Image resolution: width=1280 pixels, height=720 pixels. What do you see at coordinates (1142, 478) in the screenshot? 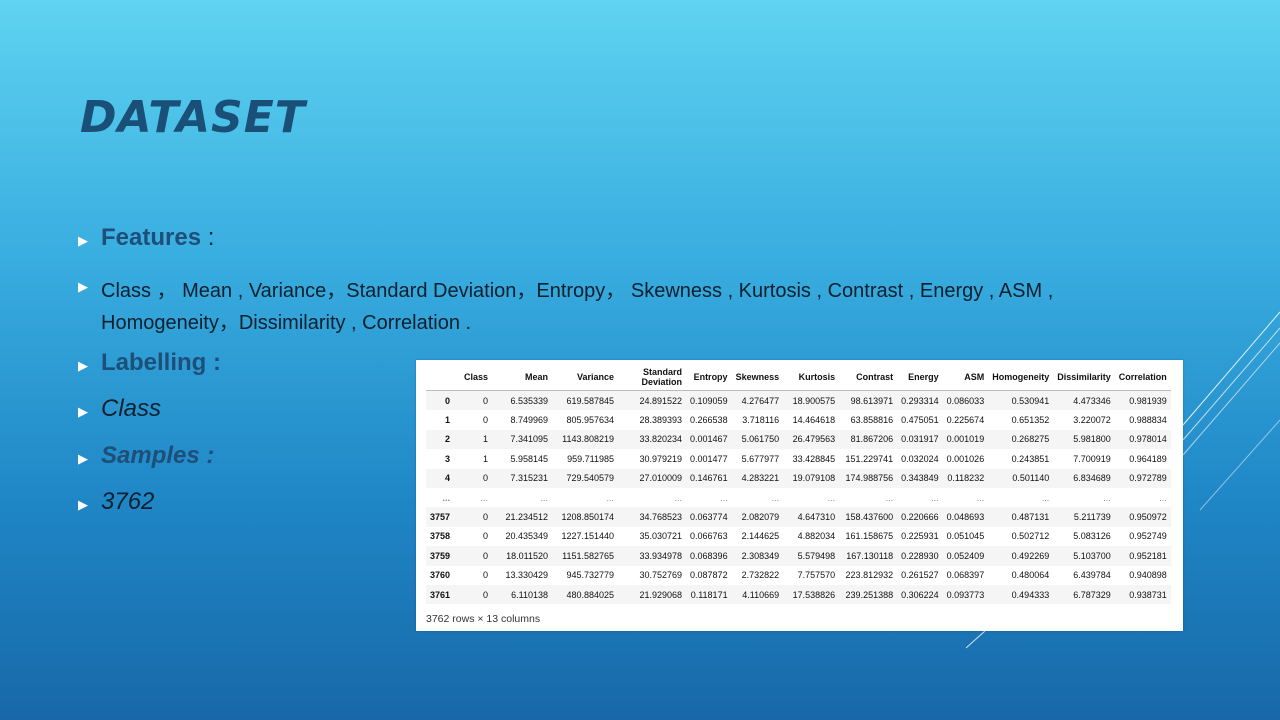
I see `table-cell: 0.972789` at bounding box center [1142, 478].